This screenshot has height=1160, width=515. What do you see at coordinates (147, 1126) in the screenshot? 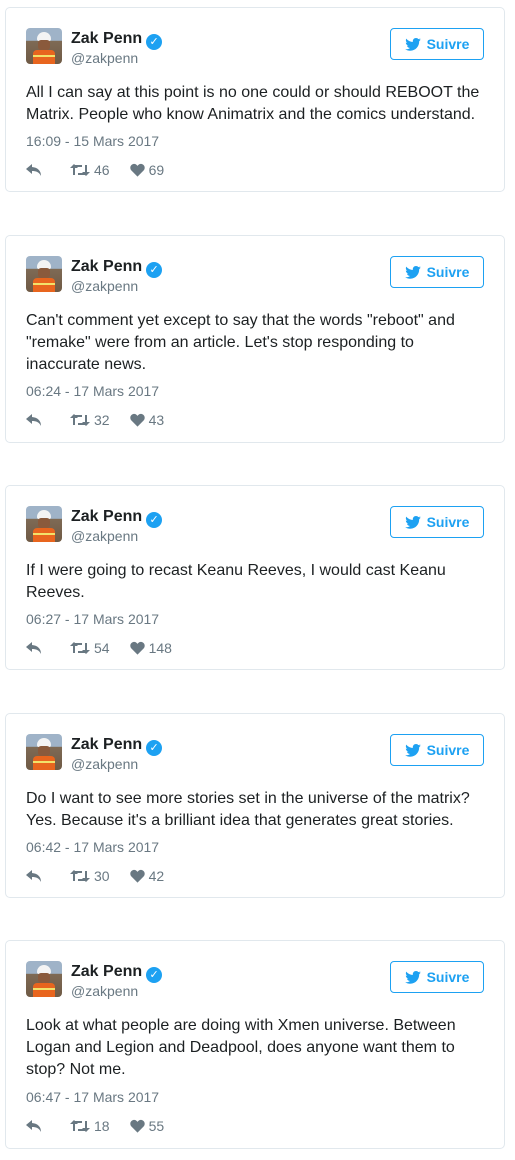
I see `like-button: 55` at bounding box center [147, 1126].